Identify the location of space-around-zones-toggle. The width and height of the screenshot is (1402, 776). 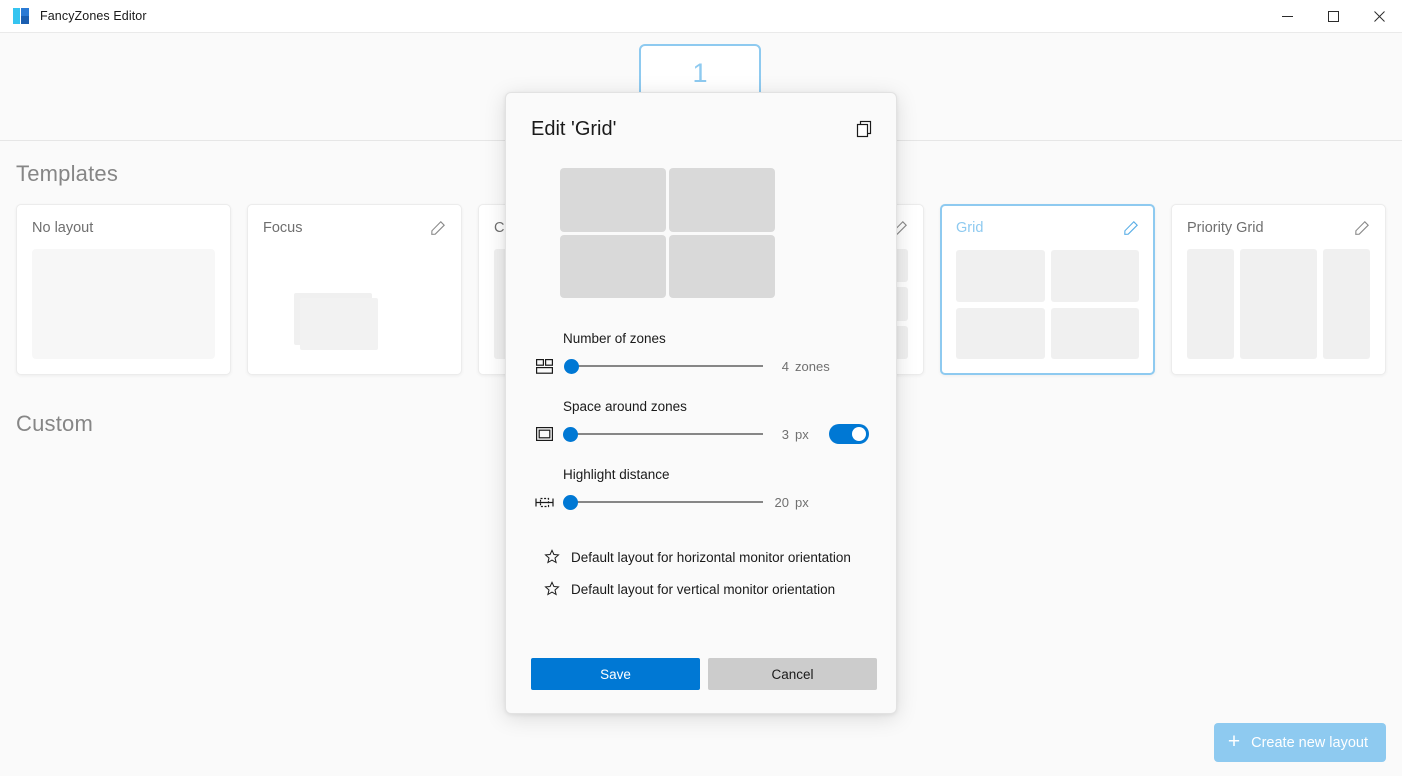
(848, 434).